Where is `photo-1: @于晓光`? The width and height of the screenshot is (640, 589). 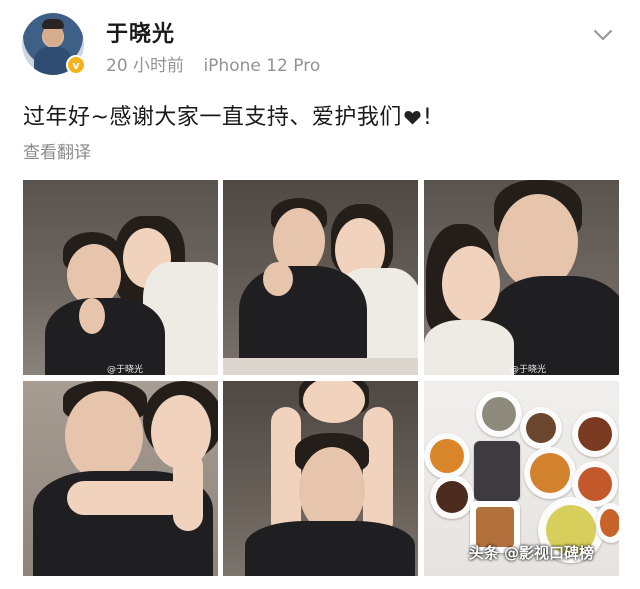 photo-1: @于晓光 is located at coordinates (120, 277).